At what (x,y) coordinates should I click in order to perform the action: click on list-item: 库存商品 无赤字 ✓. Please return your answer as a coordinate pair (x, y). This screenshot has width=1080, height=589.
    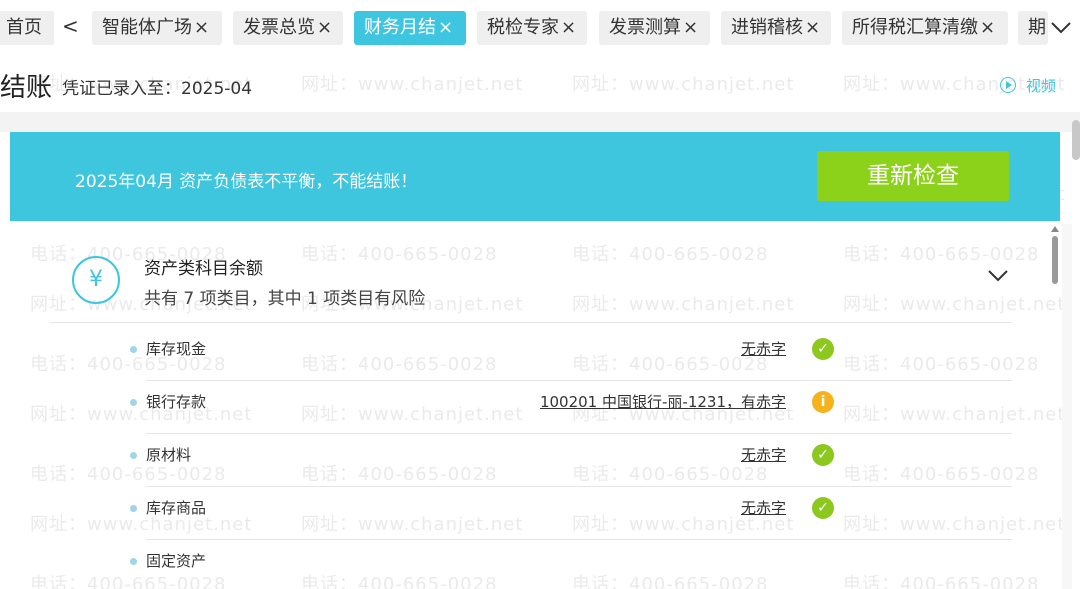
    Looking at the image, I should click on (530, 513).